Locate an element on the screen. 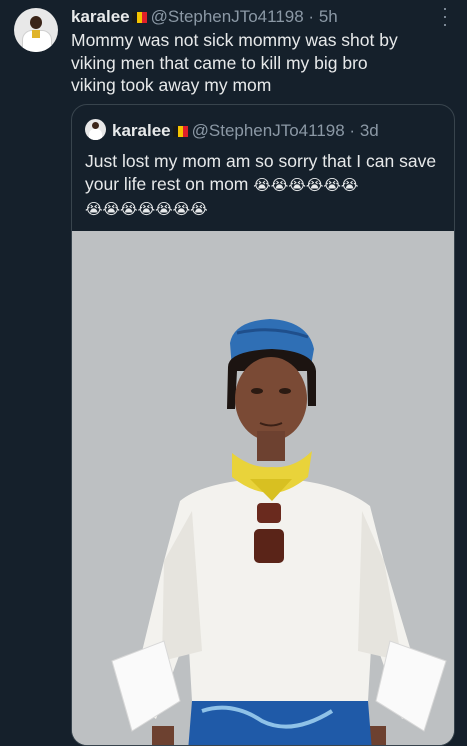 This screenshot has height=746, width=467. author-name: karalee is located at coordinates (100, 16).